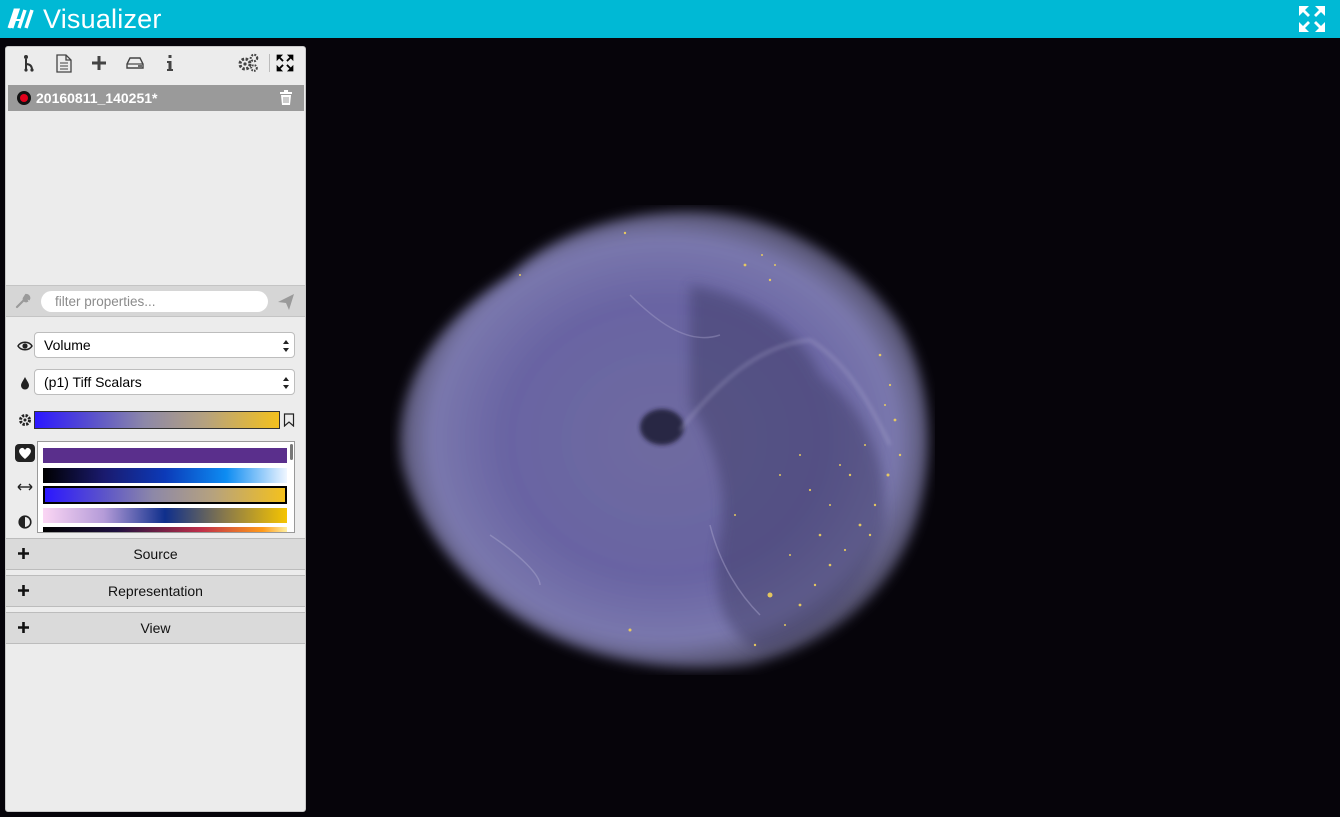 The width and height of the screenshot is (1340, 817). I want to click on filter-bar, so click(155, 301).